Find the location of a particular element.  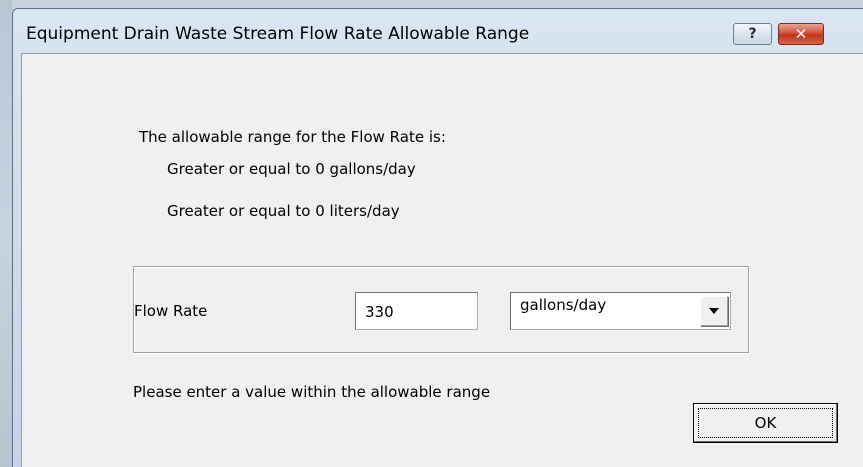

ok-button: OK is located at coordinates (765, 423).